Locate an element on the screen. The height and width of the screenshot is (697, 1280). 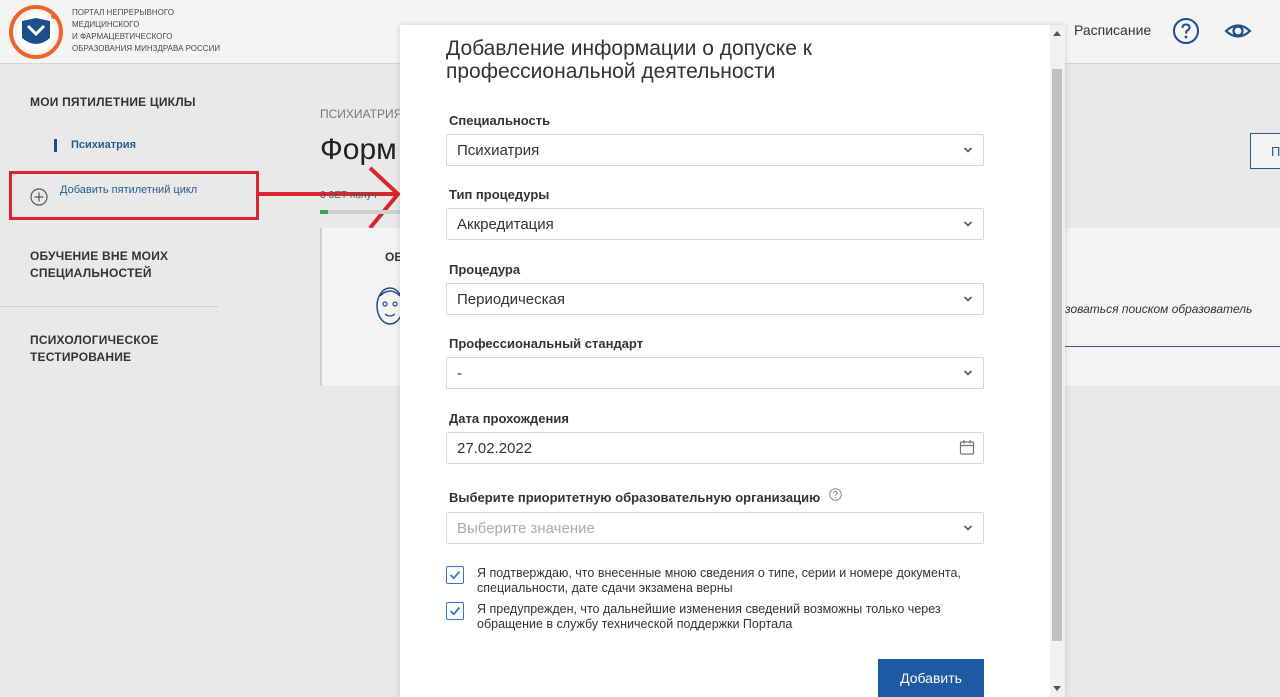
calendar-icon is located at coordinates (967, 447).